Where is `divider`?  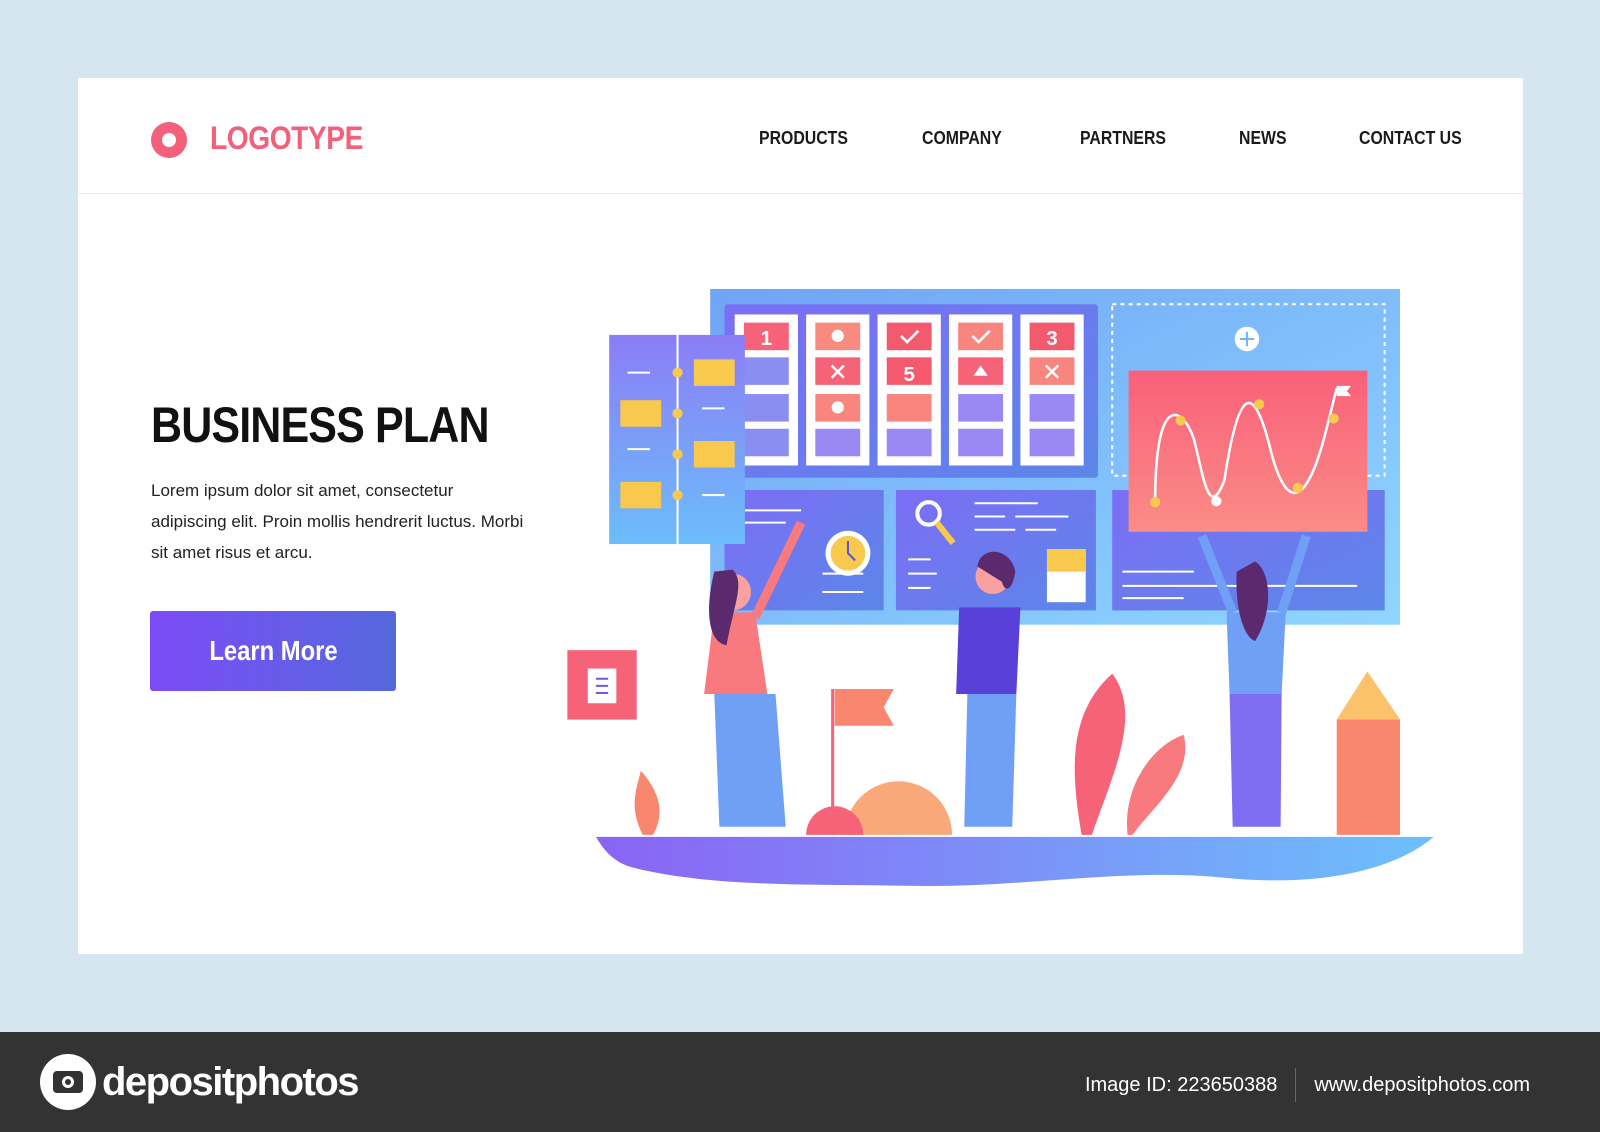 divider is located at coordinates (1296, 1085).